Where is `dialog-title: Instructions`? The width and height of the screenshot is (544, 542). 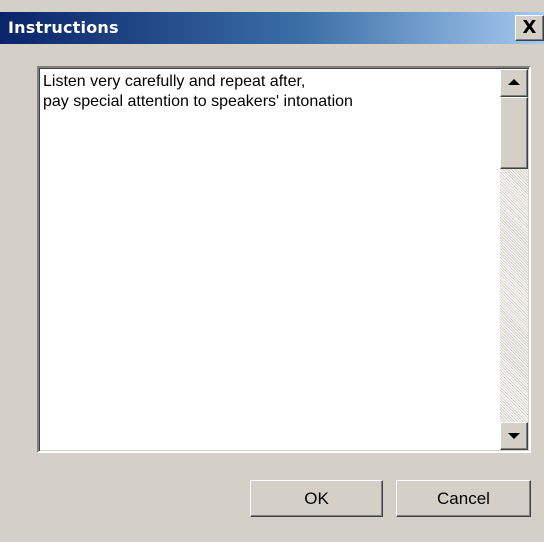
dialog-title: Instructions is located at coordinates (63, 27).